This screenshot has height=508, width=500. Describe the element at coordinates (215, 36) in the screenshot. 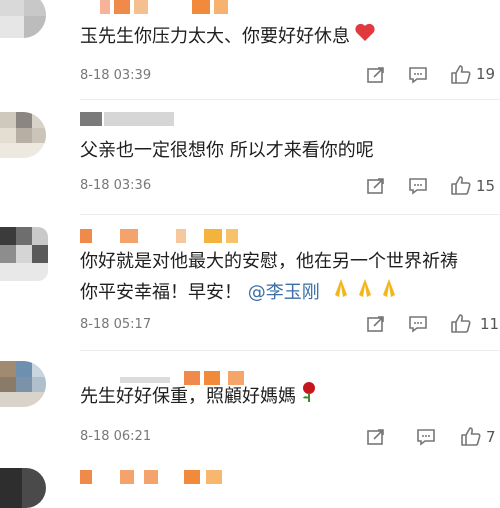

I see `comment-body: 玉先生你压力太大、你要好好休息` at that location.